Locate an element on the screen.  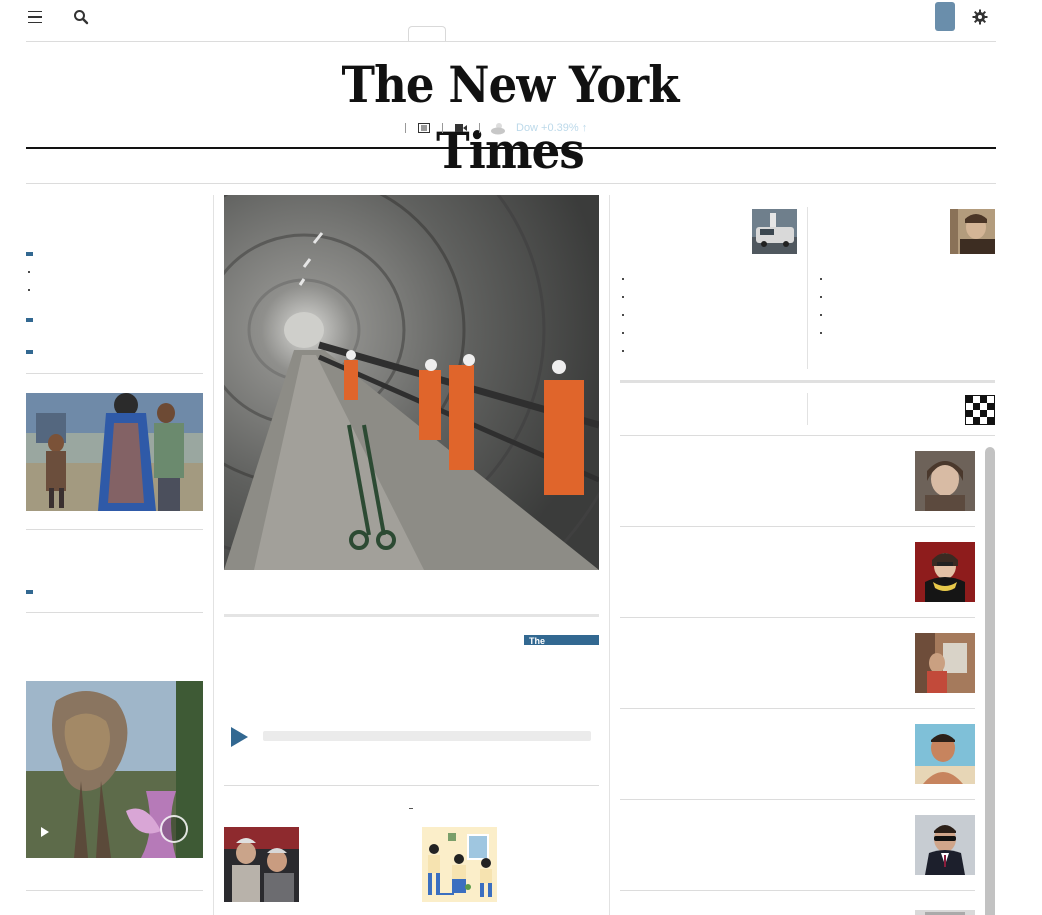
tab-notch is located at coordinates (427, 34).